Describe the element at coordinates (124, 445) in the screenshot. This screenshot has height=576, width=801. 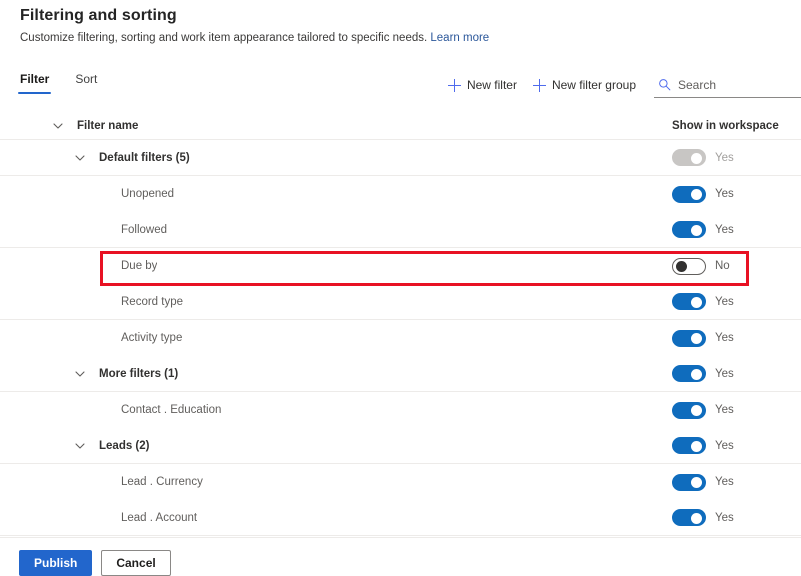
I see `row-label: Leads (2)` at that location.